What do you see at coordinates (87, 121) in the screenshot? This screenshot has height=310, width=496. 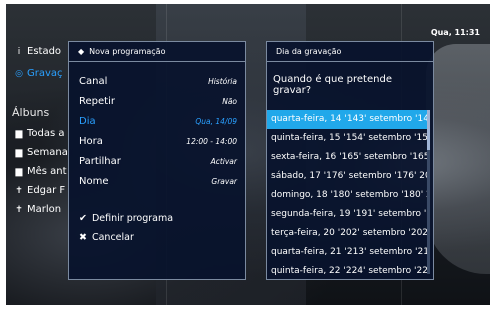 I see `field-label: Dia` at bounding box center [87, 121].